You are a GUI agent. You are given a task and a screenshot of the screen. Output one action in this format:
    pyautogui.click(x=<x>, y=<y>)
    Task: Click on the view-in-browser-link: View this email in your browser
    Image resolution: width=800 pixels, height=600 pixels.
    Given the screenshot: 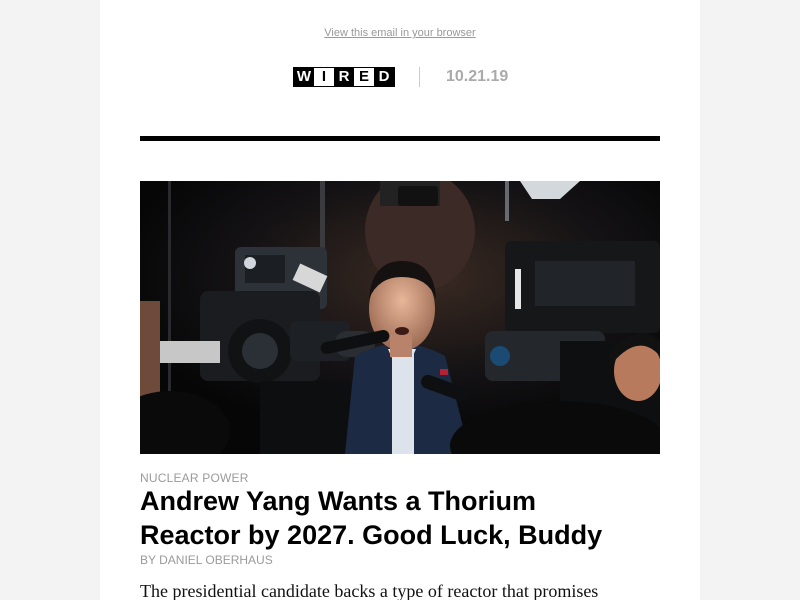 What is the action you would take?
    pyautogui.click(x=400, y=33)
    